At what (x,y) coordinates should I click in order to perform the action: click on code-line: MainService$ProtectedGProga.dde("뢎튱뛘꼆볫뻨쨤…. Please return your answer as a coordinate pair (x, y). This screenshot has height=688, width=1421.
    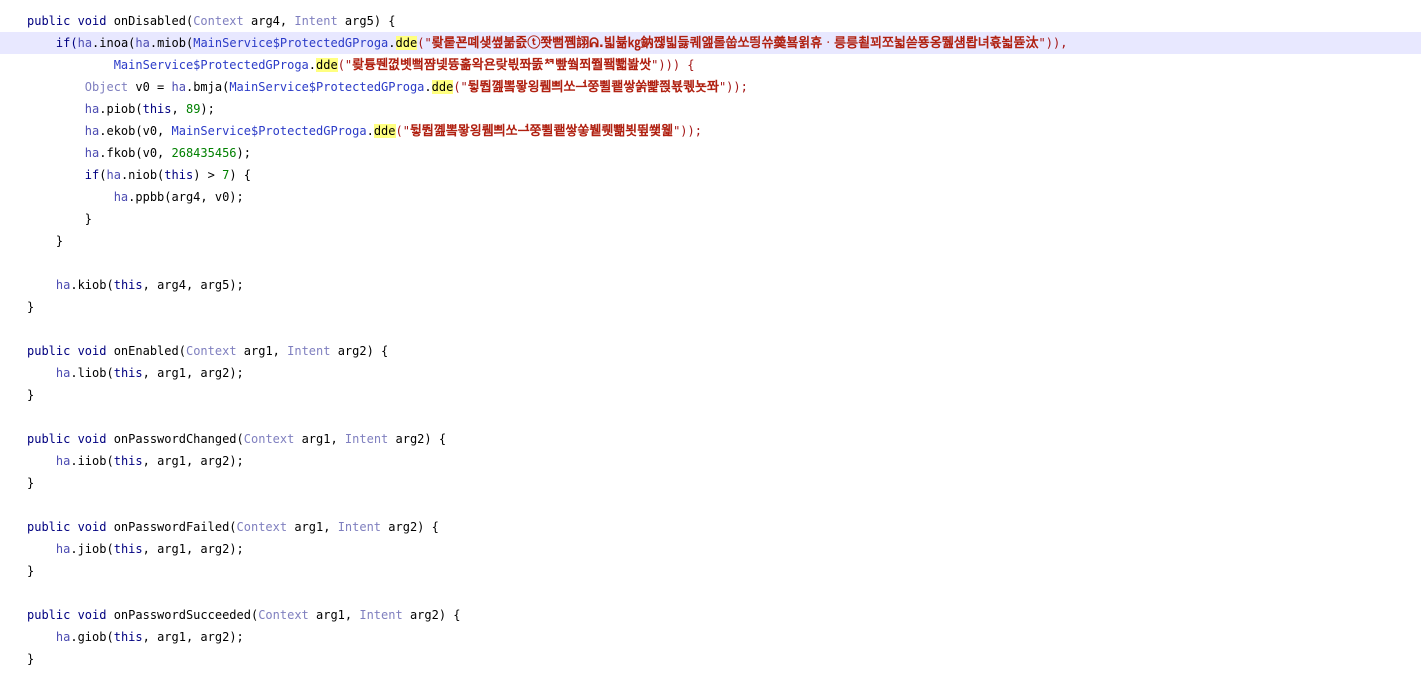
    Looking at the image, I should click on (710, 65).